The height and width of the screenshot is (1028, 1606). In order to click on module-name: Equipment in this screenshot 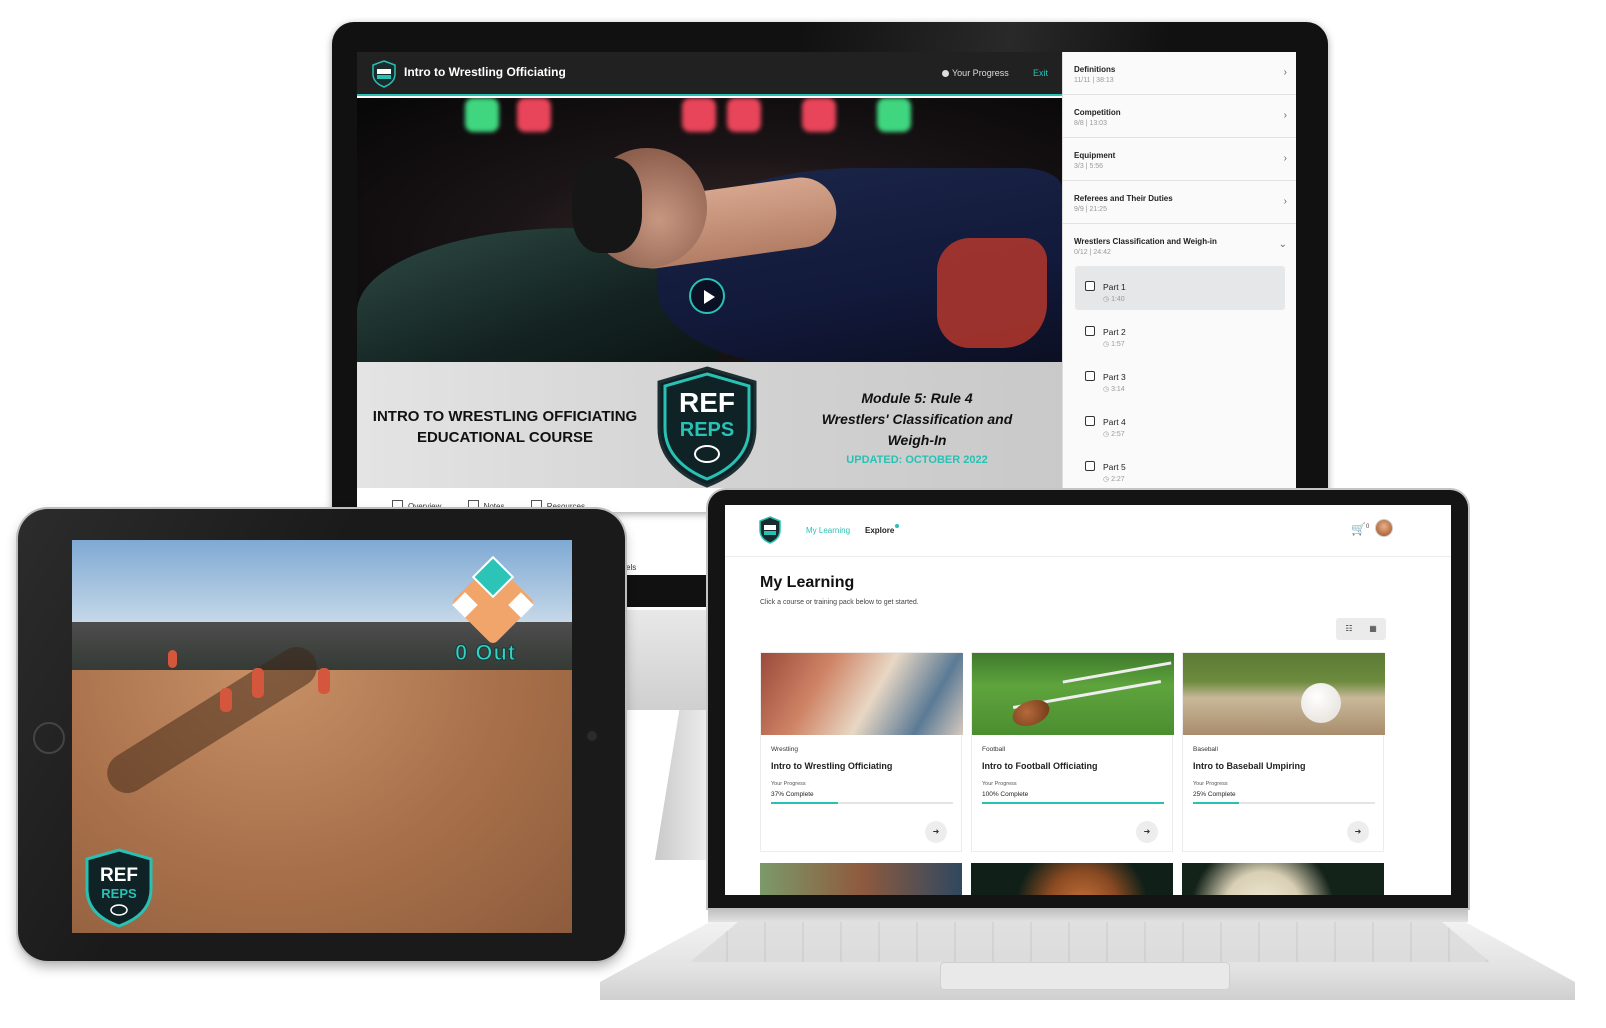, I will do `click(1095, 155)`.